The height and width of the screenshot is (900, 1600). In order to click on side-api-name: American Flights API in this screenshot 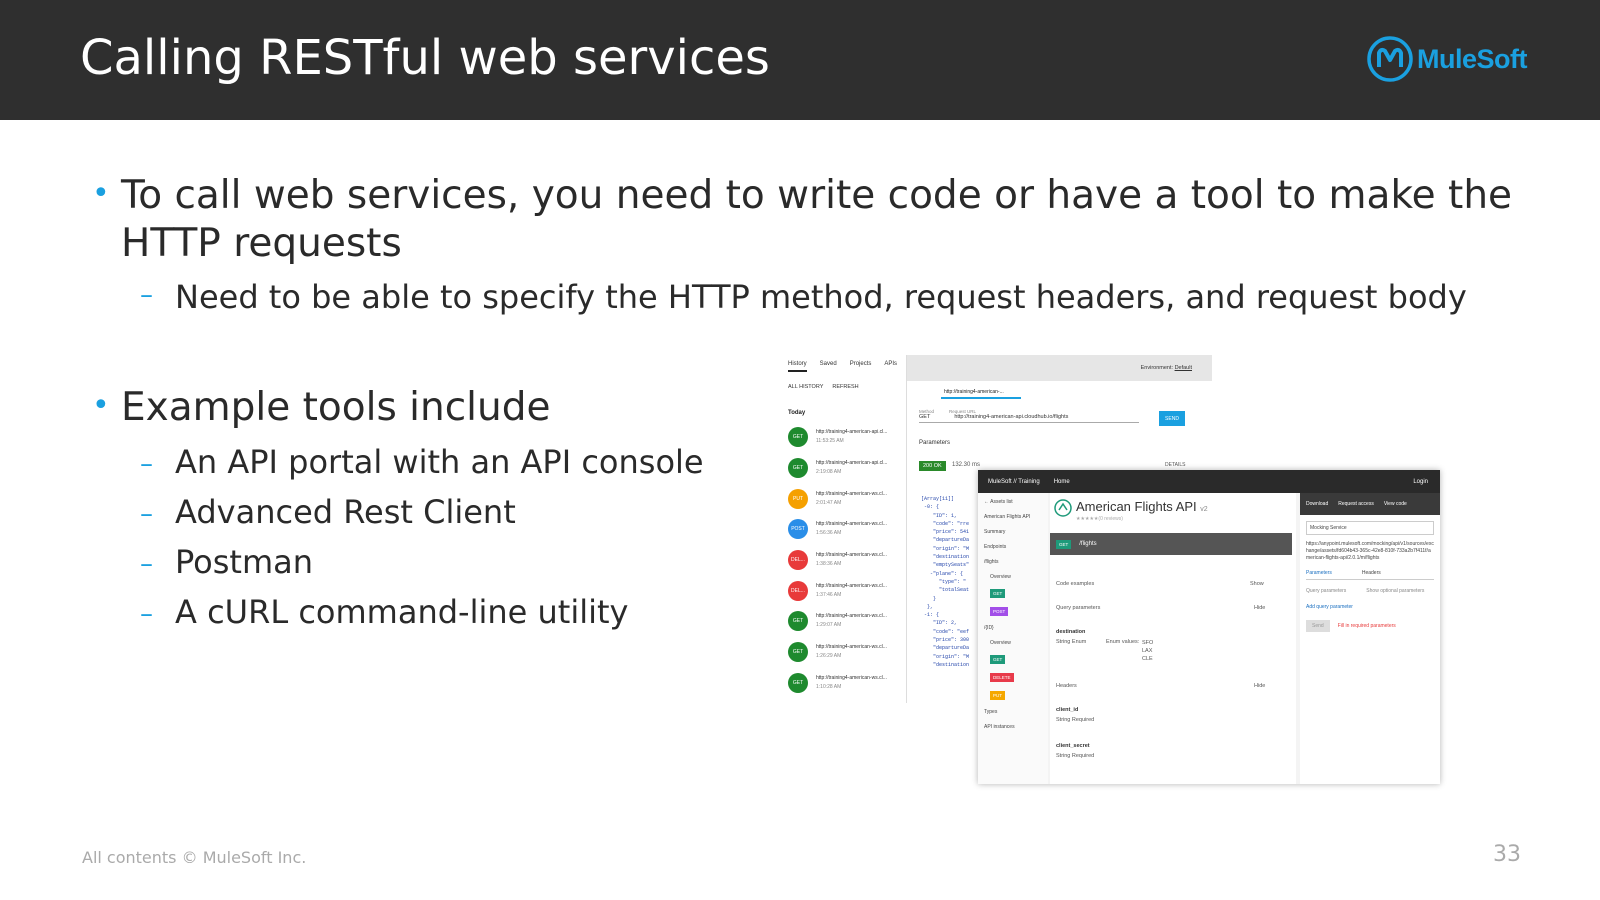, I will do `click(1013, 517)`.